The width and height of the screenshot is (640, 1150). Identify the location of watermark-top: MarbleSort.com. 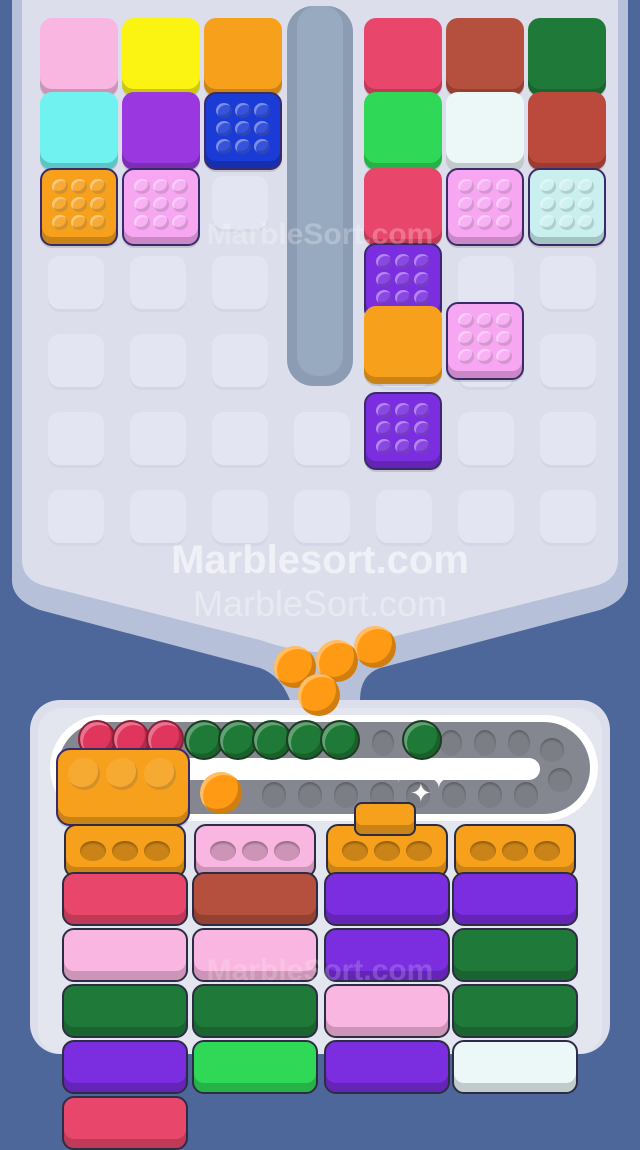
(320, 234).